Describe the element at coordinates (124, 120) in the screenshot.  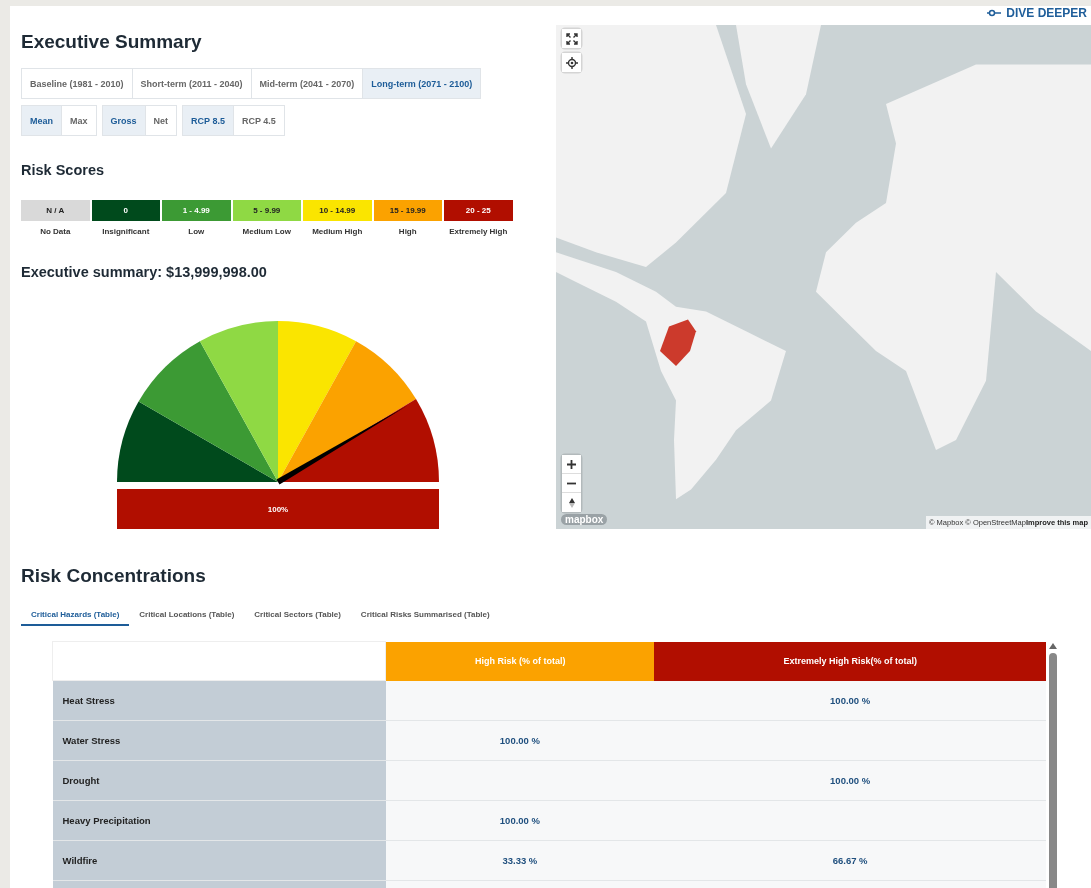
I see `toggle-button: Gross` at that location.